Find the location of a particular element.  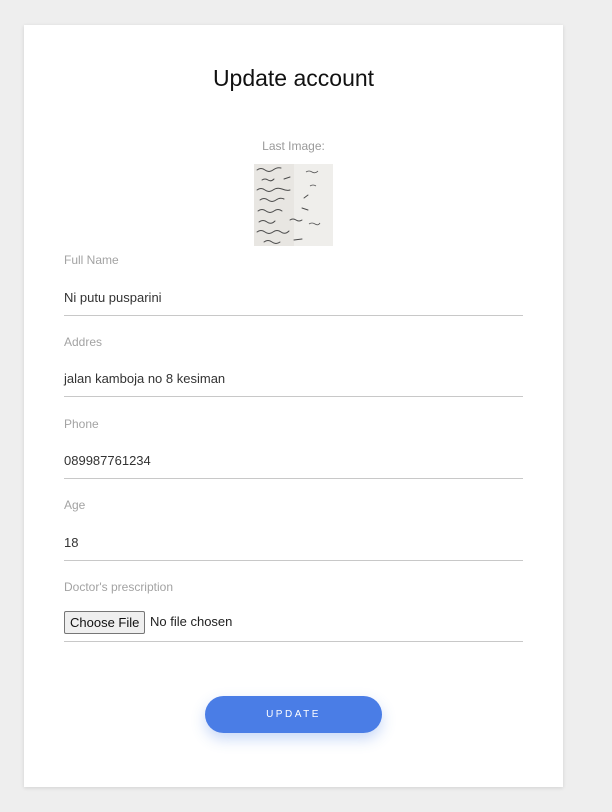

address-label: Addres is located at coordinates (83, 342).